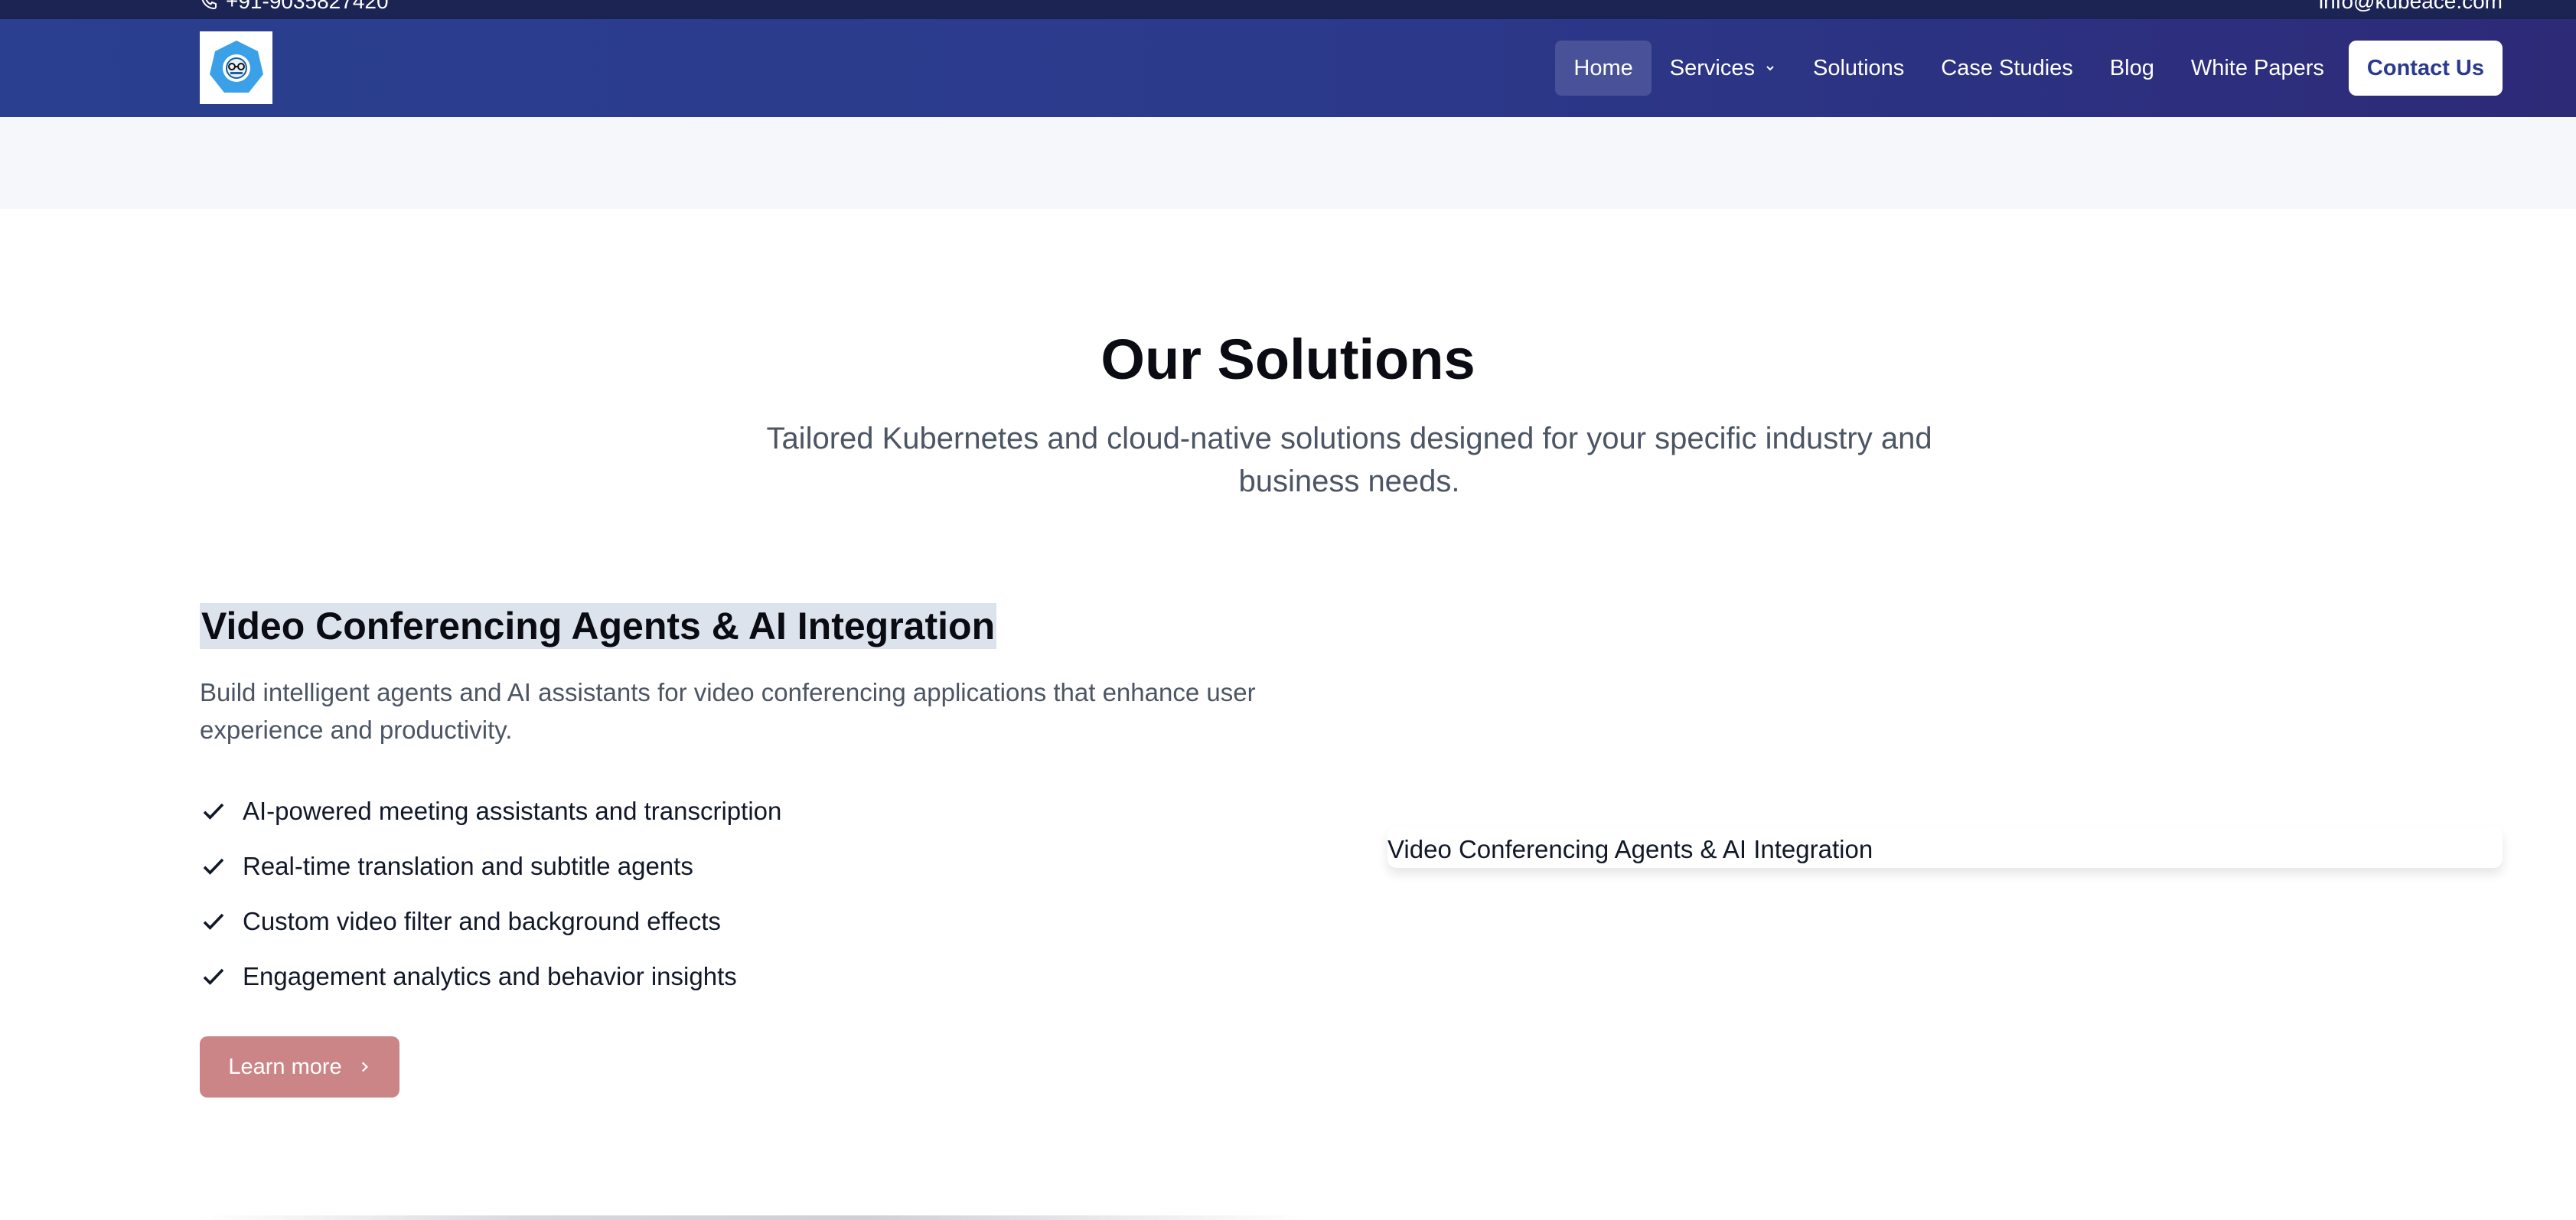 This screenshot has width=2576, height=1220. Describe the element at coordinates (2411, 7) in the screenshot. I see `topbar-email: info@kubeace.com` at that location.